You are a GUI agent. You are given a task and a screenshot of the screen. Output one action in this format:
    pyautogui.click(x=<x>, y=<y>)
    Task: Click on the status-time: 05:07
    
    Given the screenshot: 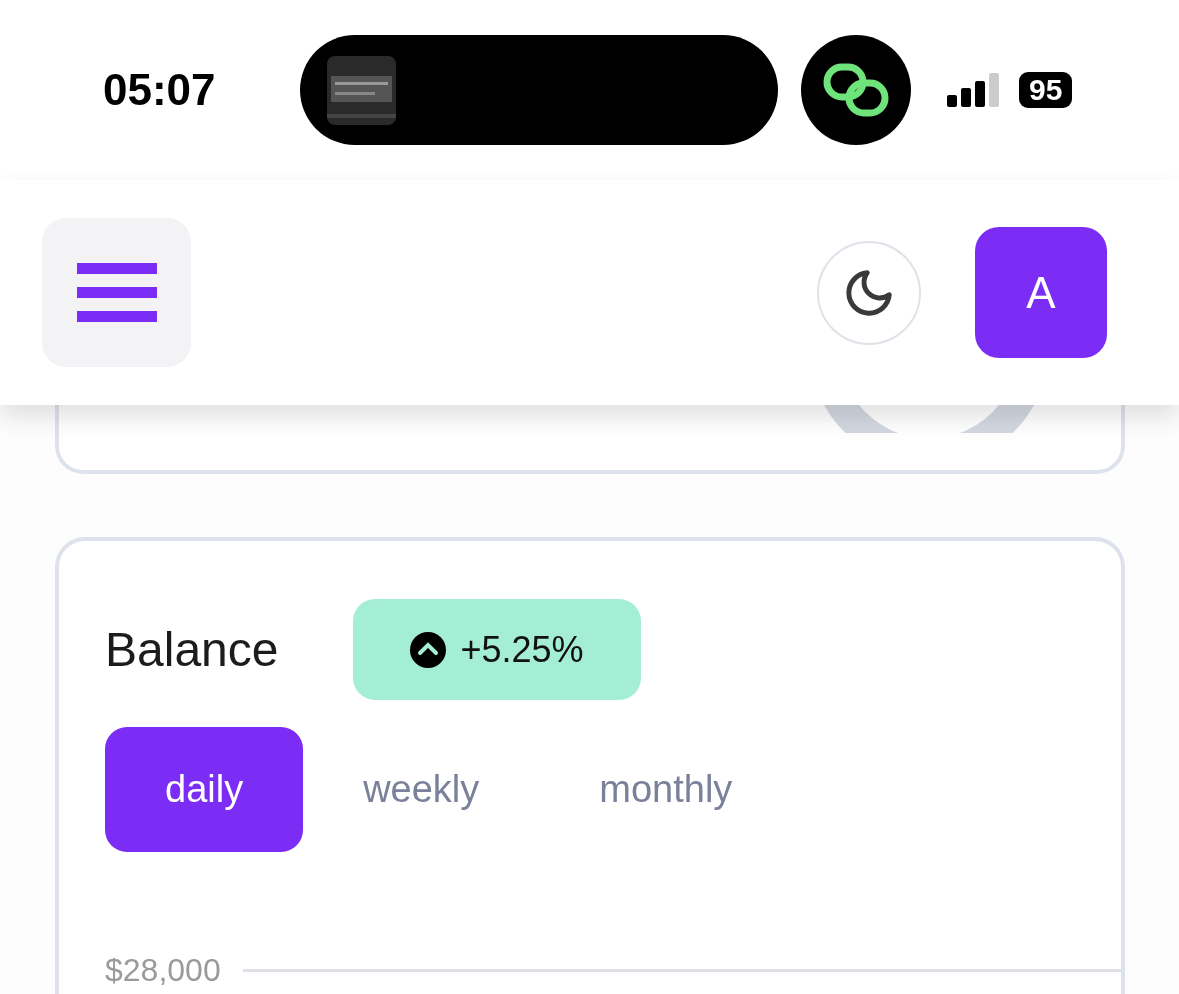 What is the action you would take?
    pyautogui.click(x=160, y=90)
    